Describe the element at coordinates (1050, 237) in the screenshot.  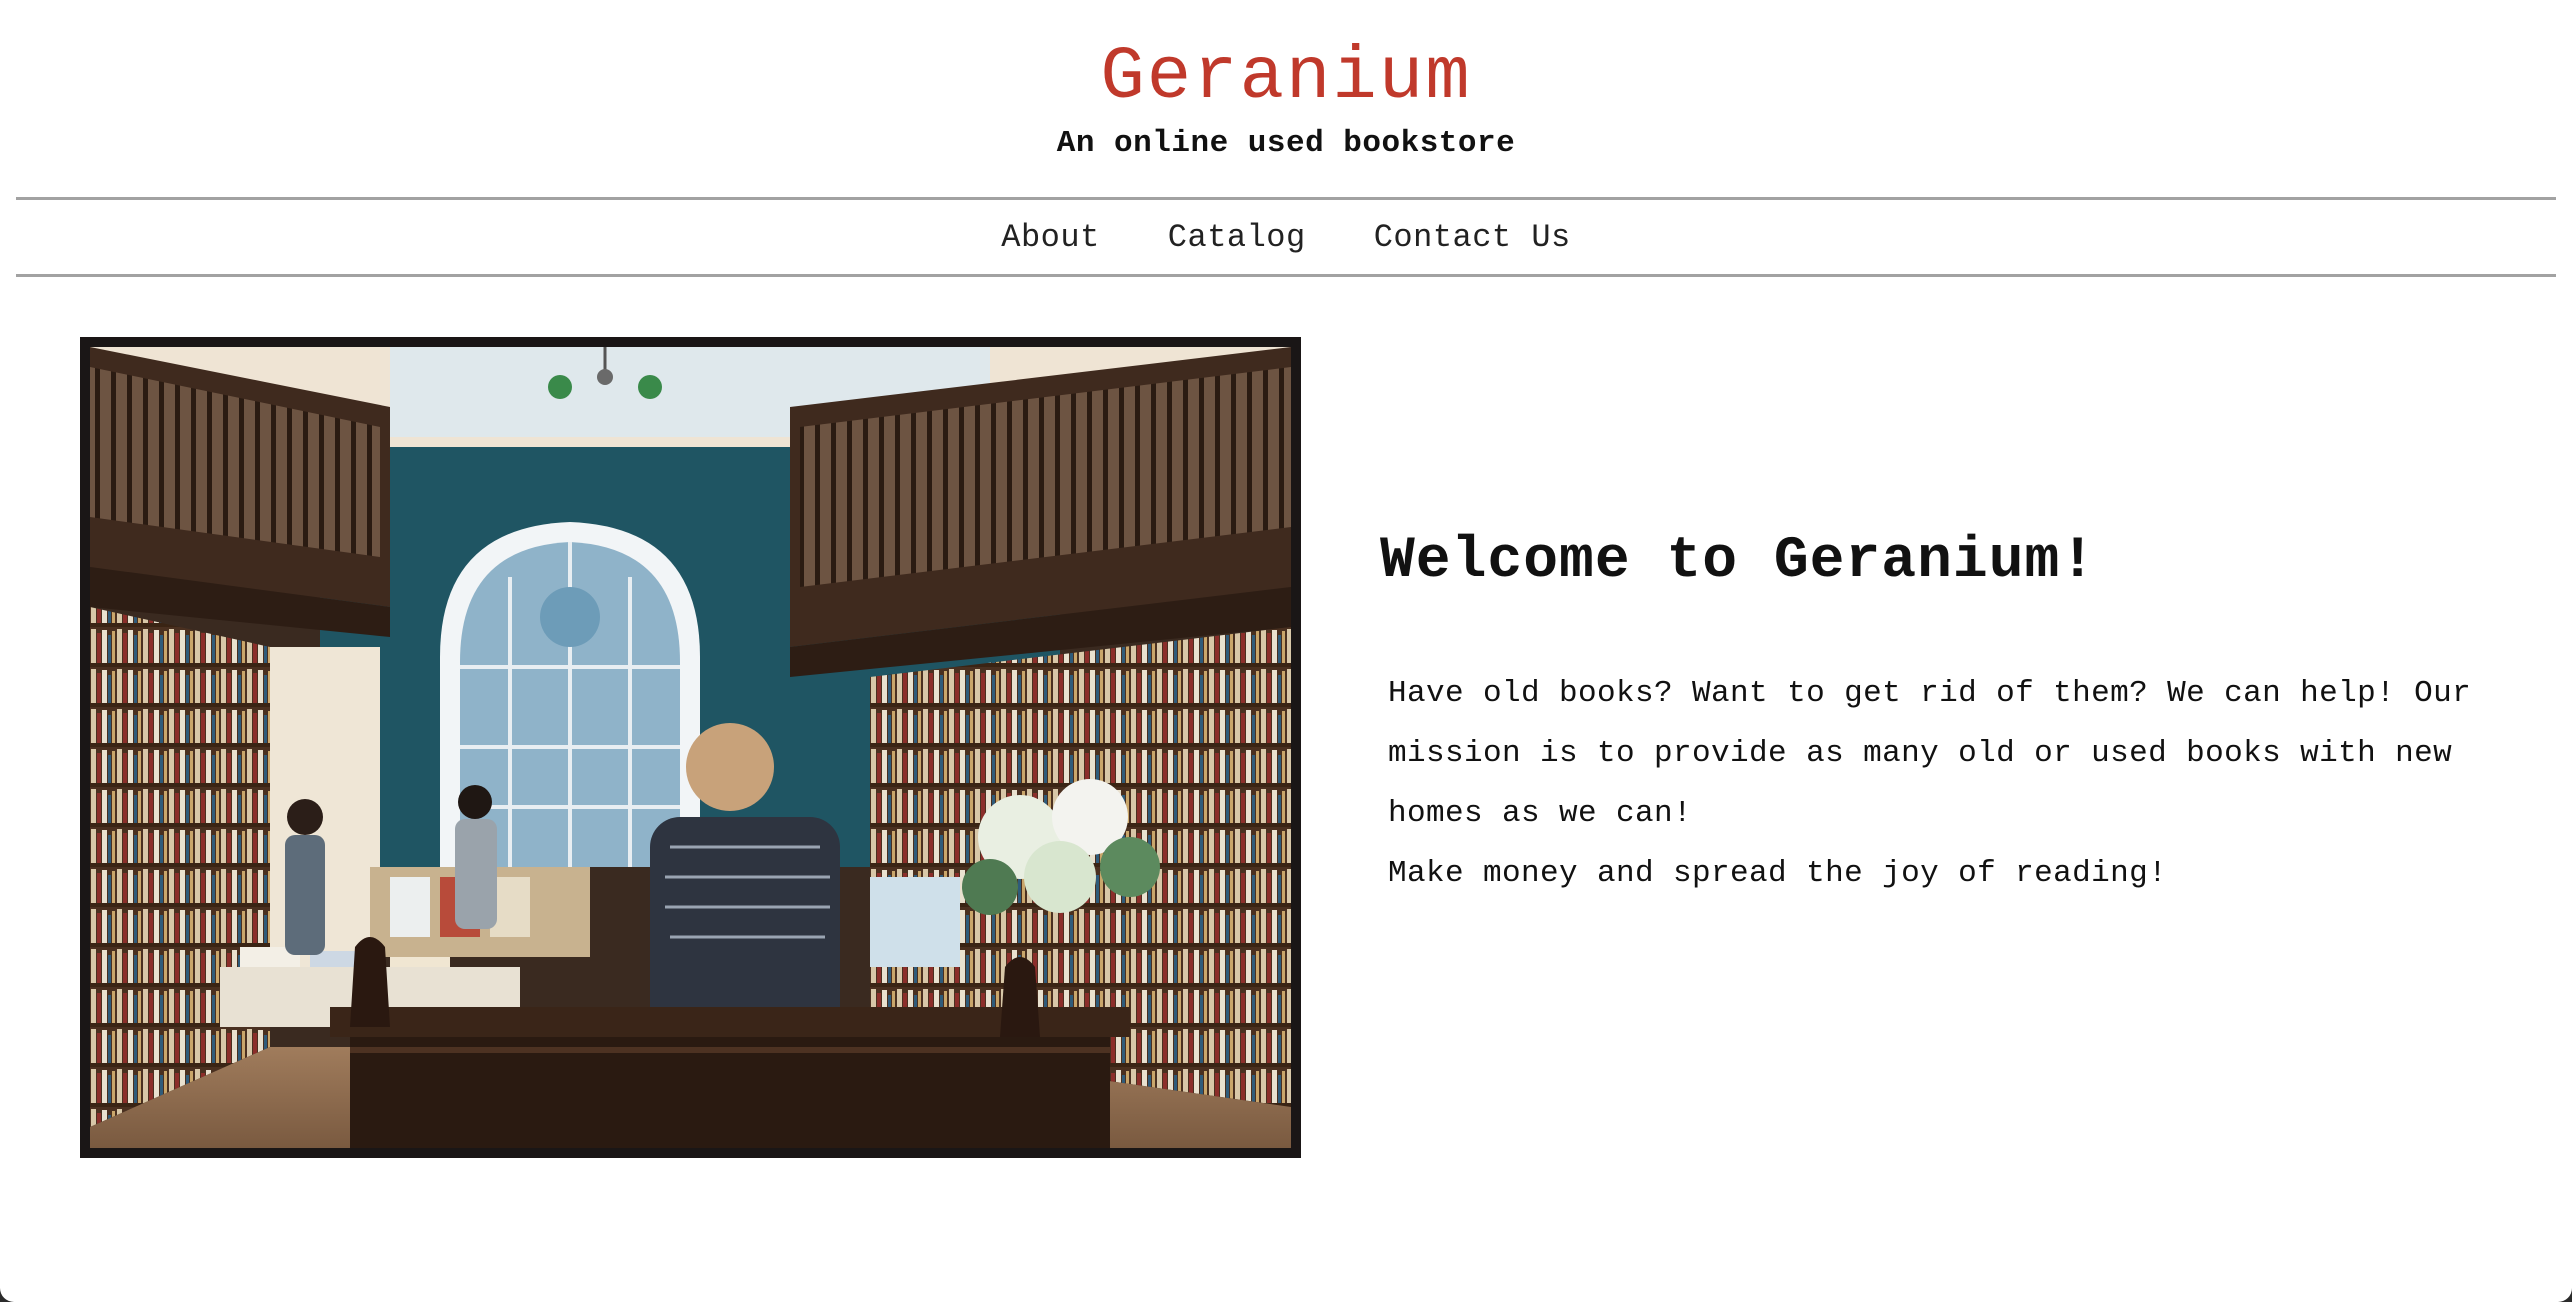
I see `nav-link-about: About` at that location.